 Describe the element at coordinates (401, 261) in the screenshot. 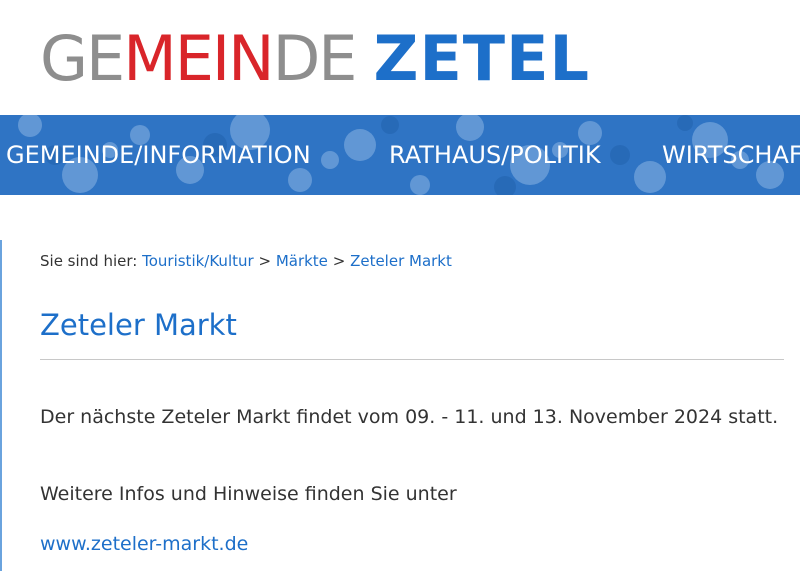

I see `breadcrumb-link-zeteler-markt: Zeteler Markt` at that location.